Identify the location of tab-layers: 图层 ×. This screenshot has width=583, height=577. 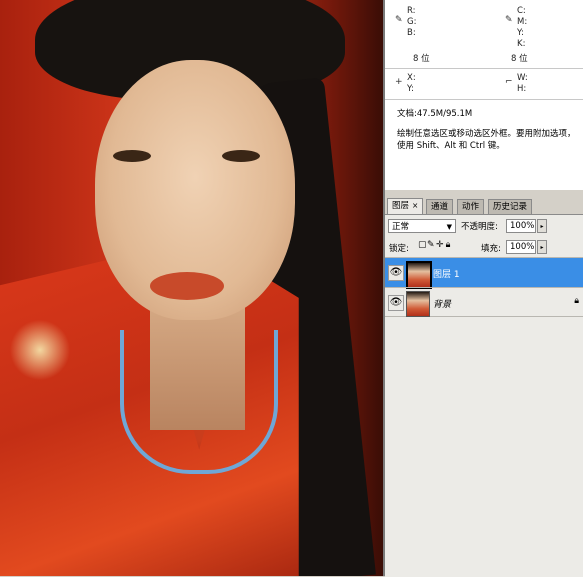
(405, 206).